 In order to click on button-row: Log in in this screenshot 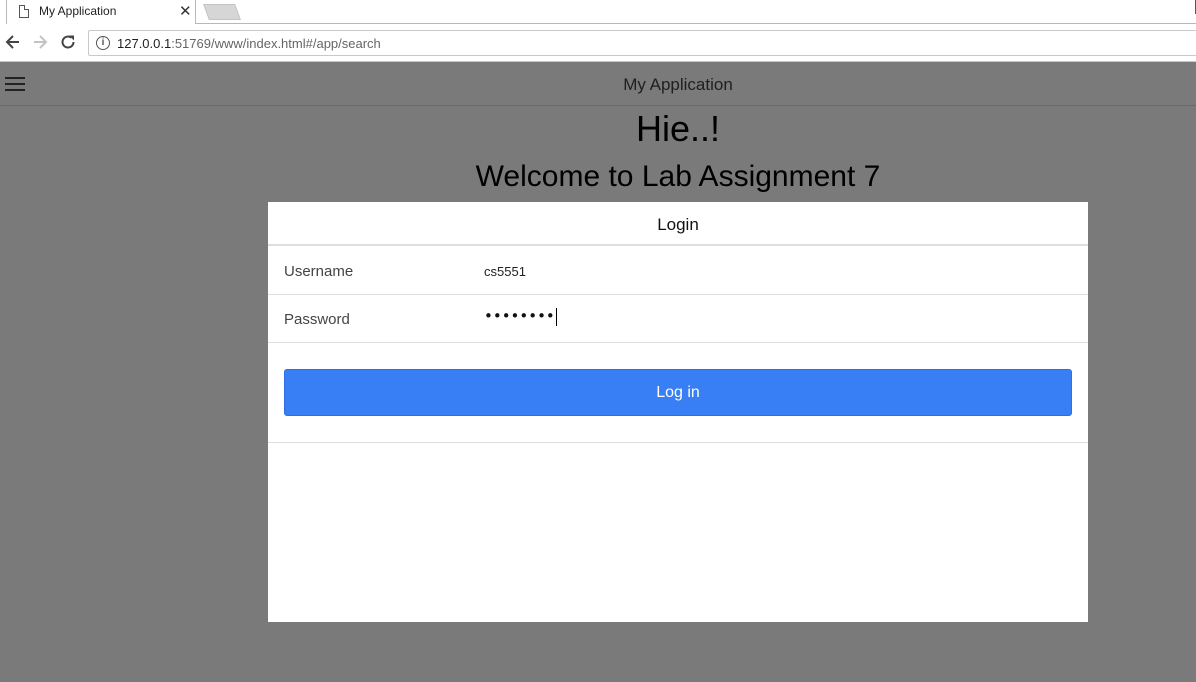, I will do `click(678, 393)`.